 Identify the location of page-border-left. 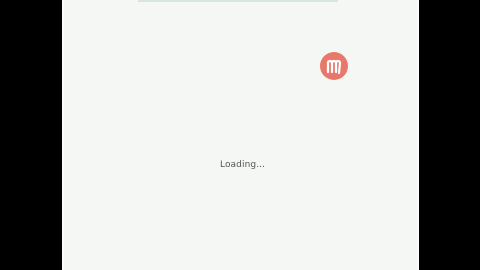
(63, 135).